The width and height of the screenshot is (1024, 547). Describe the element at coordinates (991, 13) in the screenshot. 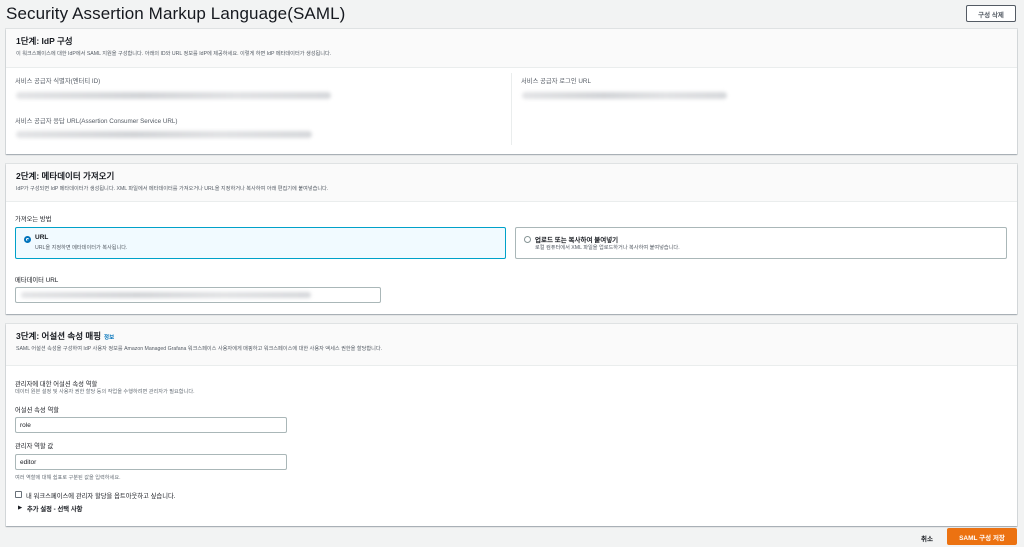

I see `delete-configuration-button: 구성 삭제` at that location.